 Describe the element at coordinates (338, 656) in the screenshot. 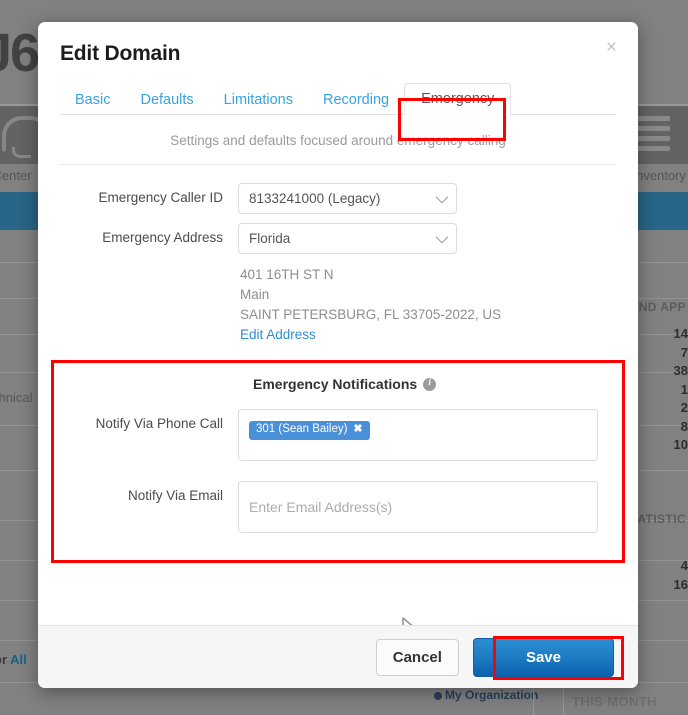

I see `dialog-footer: Cancel Save` at that location.